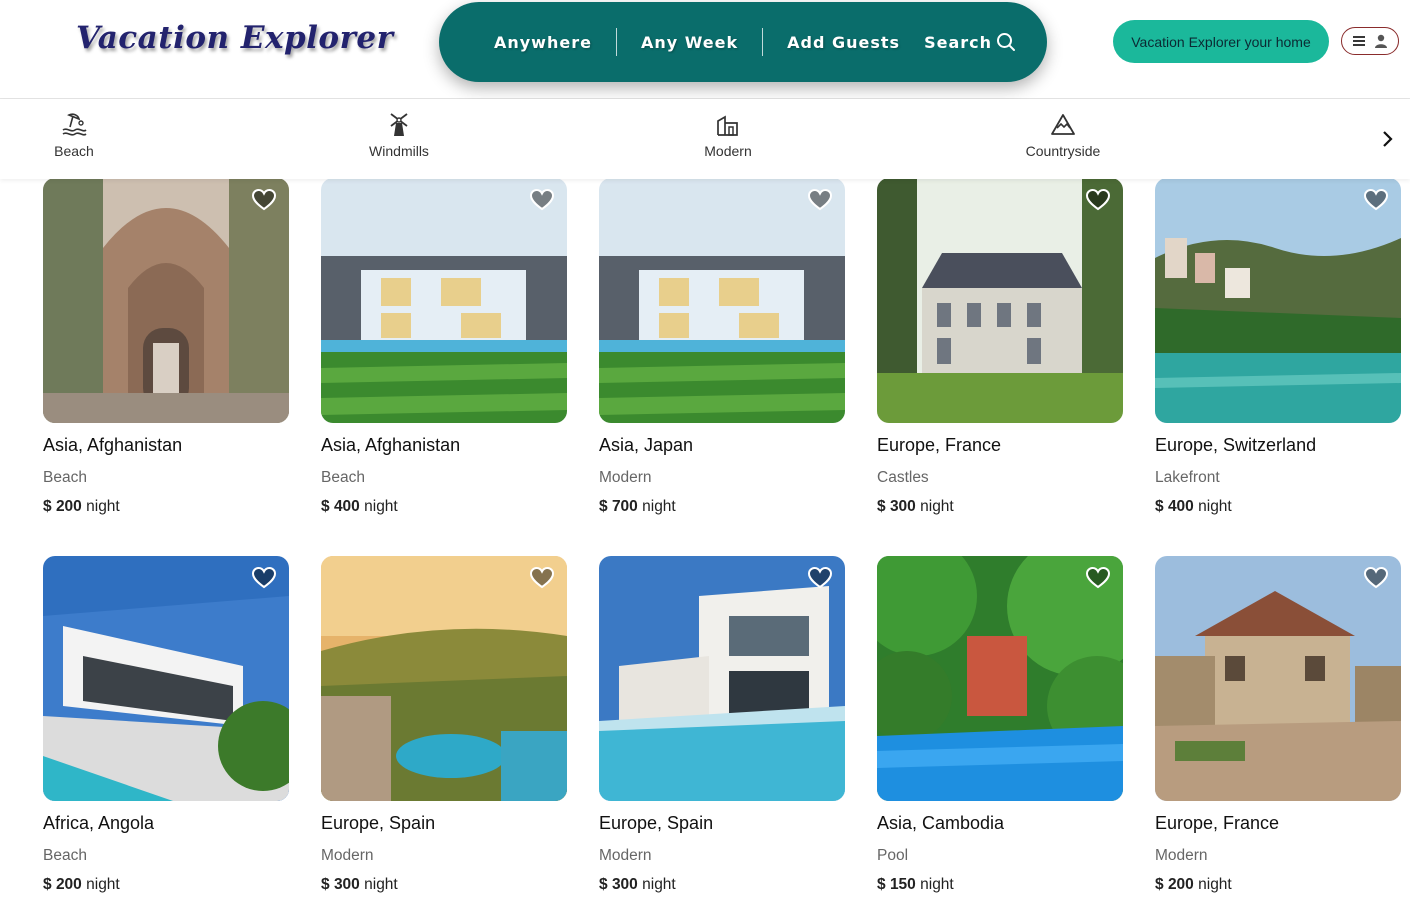 Image resolution: width=1410 pixels, height=918 pixels. Describe the element at coordinates (1370, 41) in the screenshot. I see `user-menu-button` at that location.